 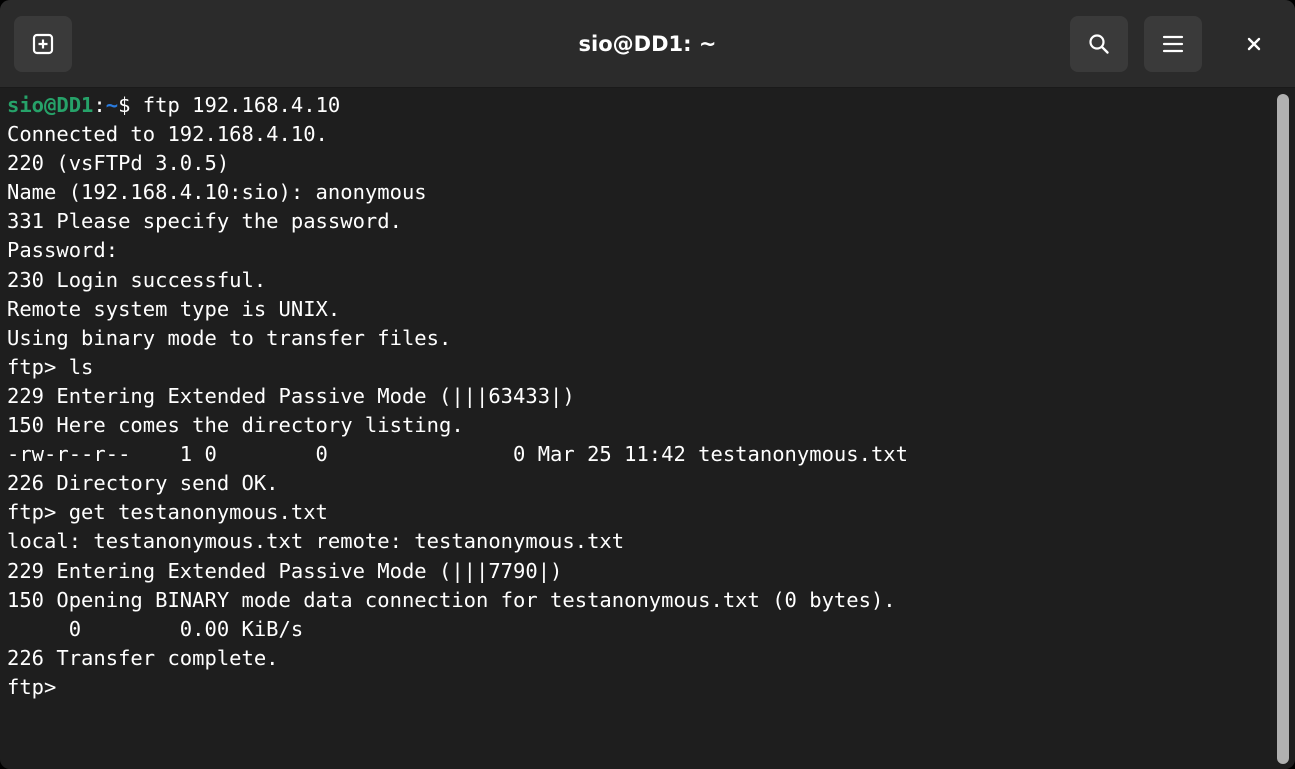 I want to click on search-icon, so click(x=1099, y=44).